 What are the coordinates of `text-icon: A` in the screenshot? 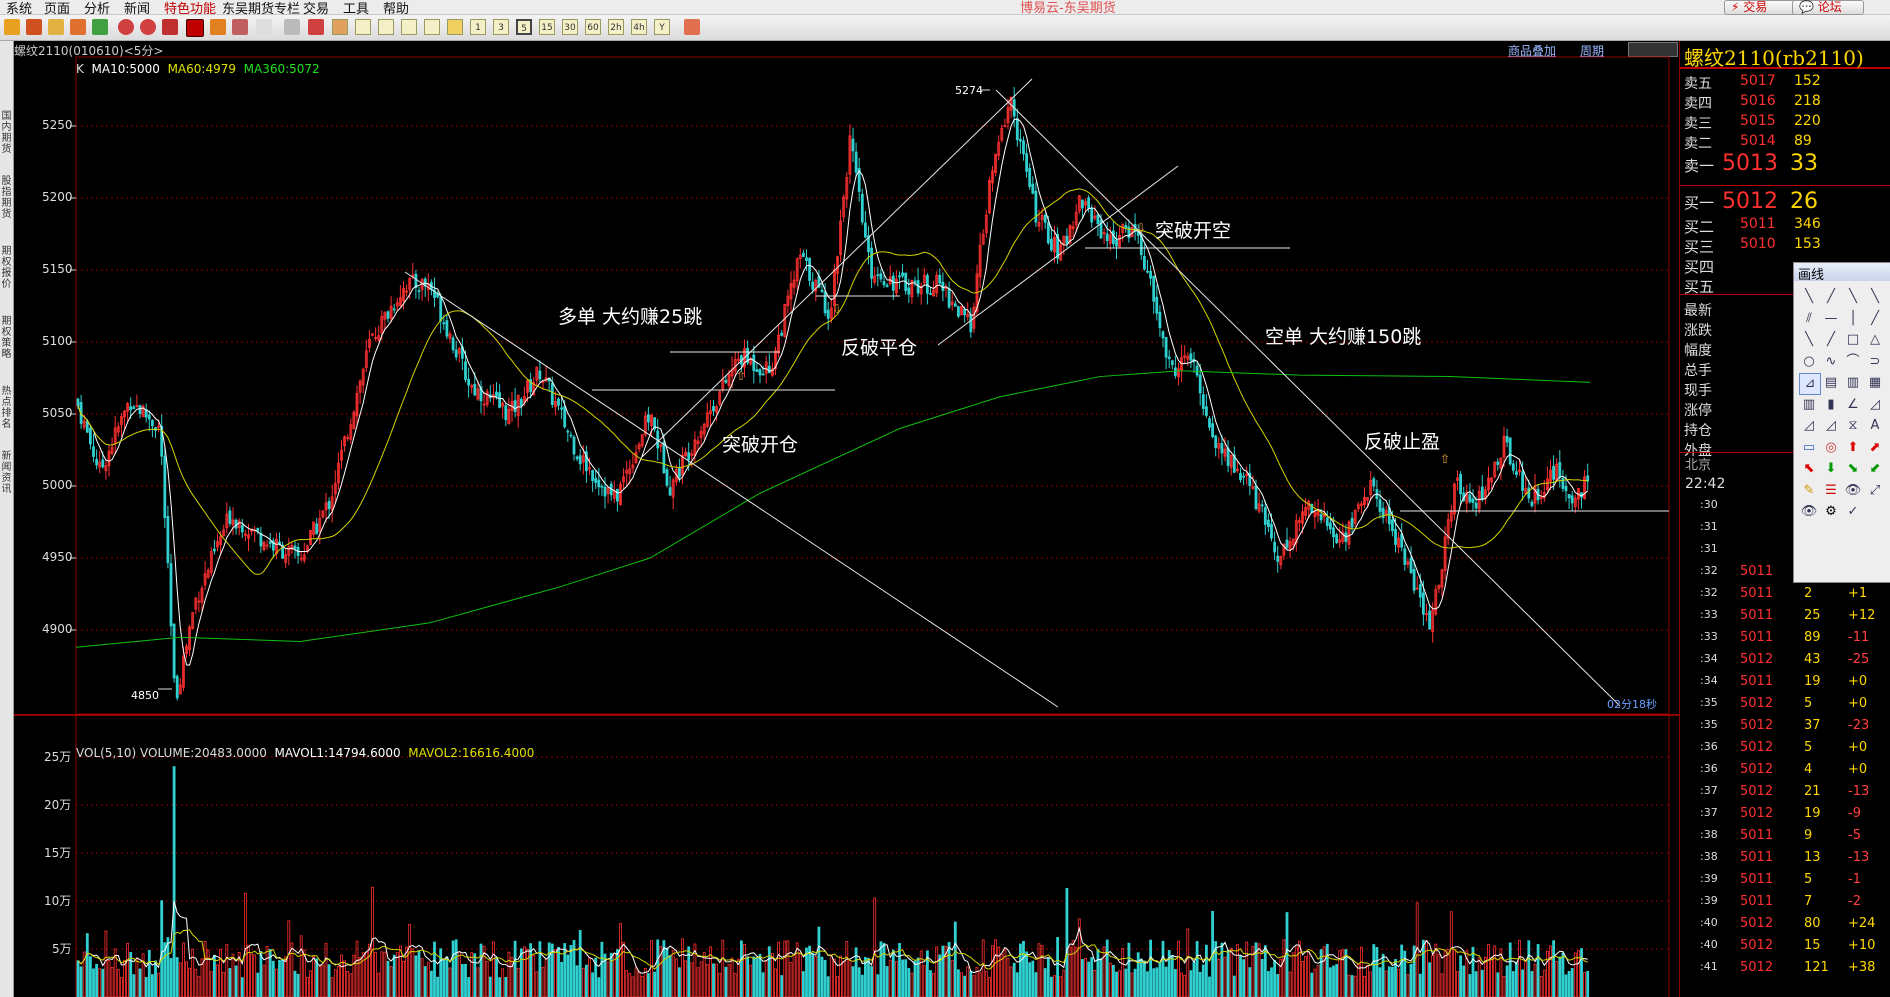 It's located at (1875, 426).